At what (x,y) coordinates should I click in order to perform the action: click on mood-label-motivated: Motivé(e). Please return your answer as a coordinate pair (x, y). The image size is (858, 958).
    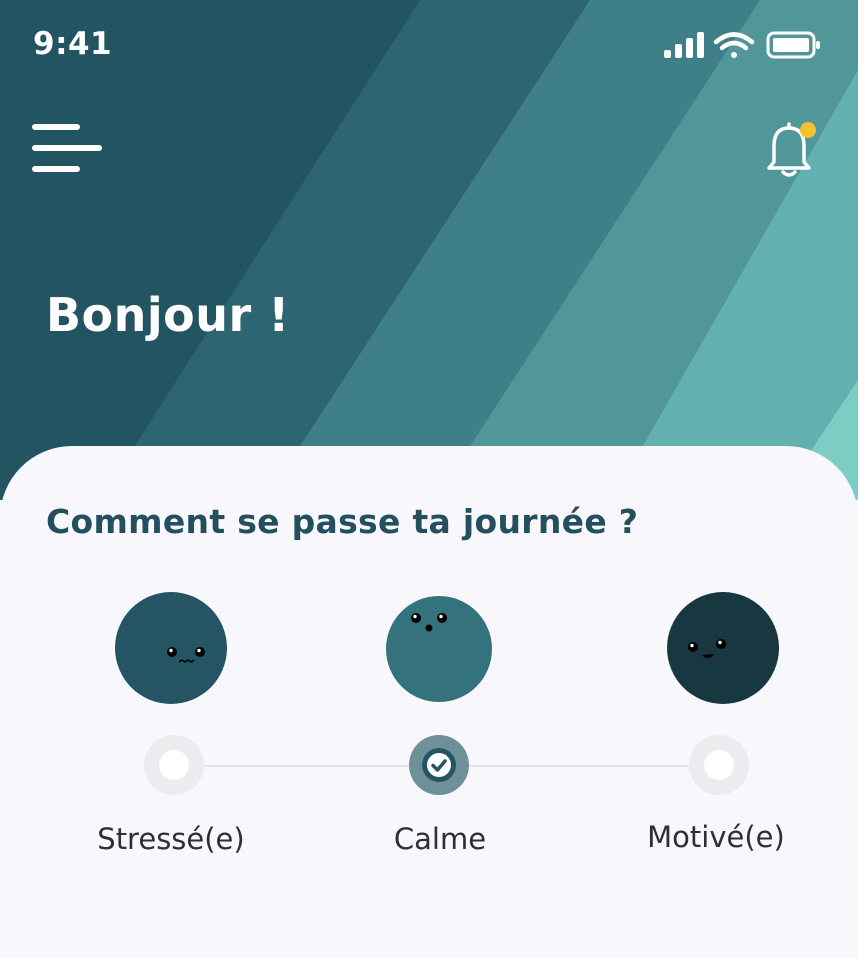
    Looking at the image, I should click on (716, 837).